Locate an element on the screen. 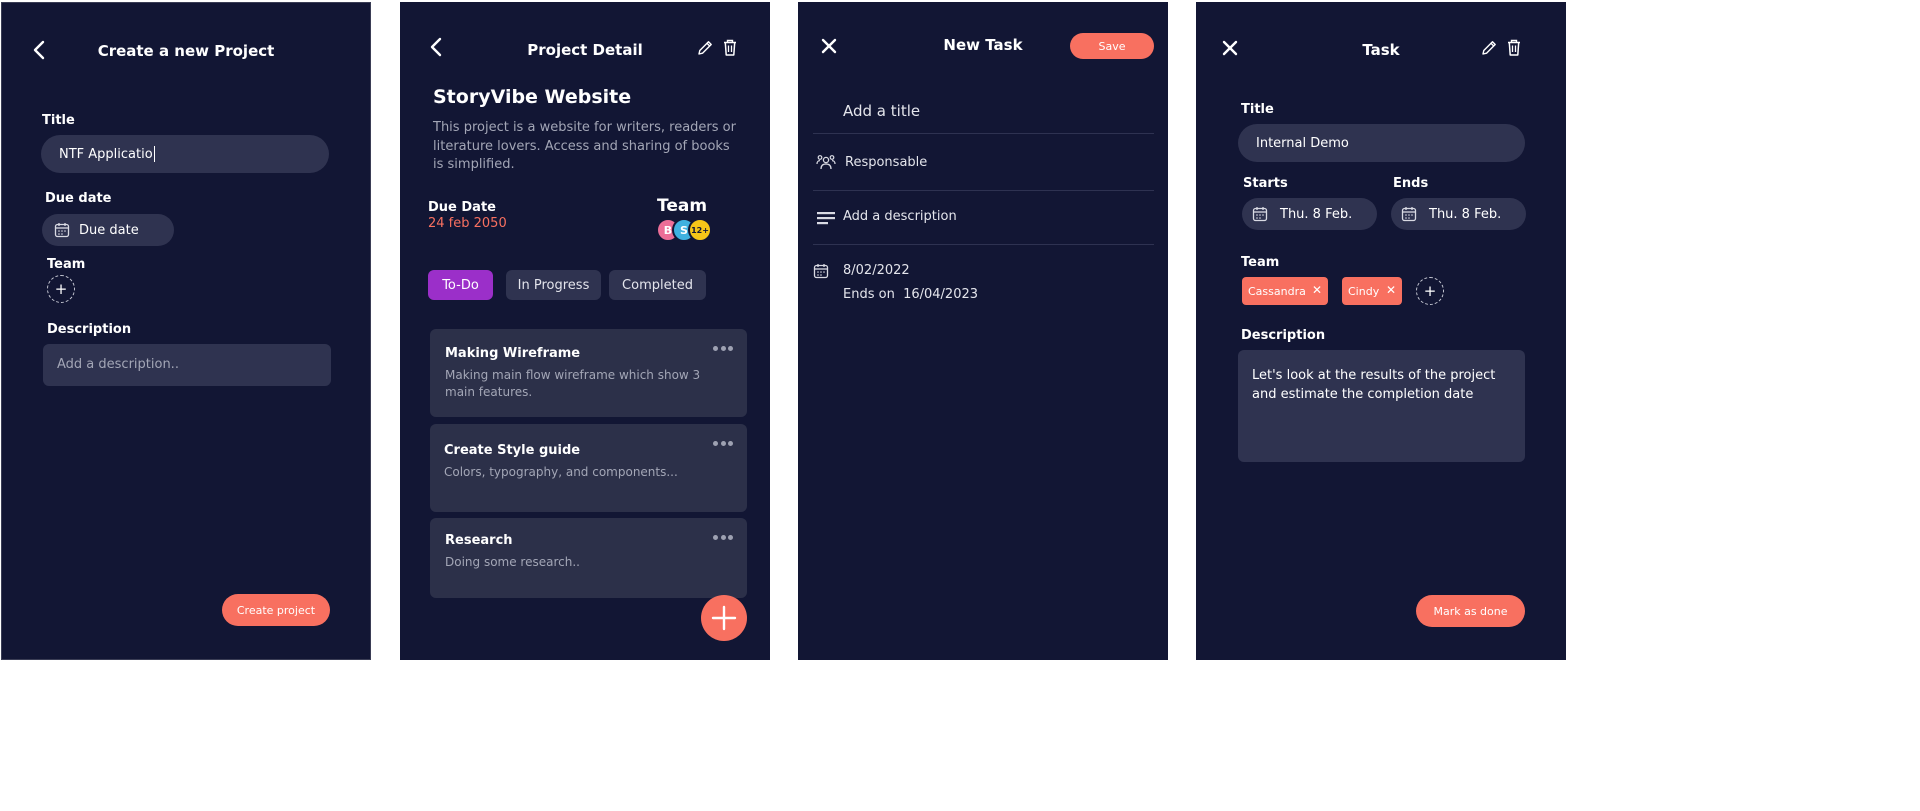  tab-todo: To-Do is located at coordinates (460, 285).